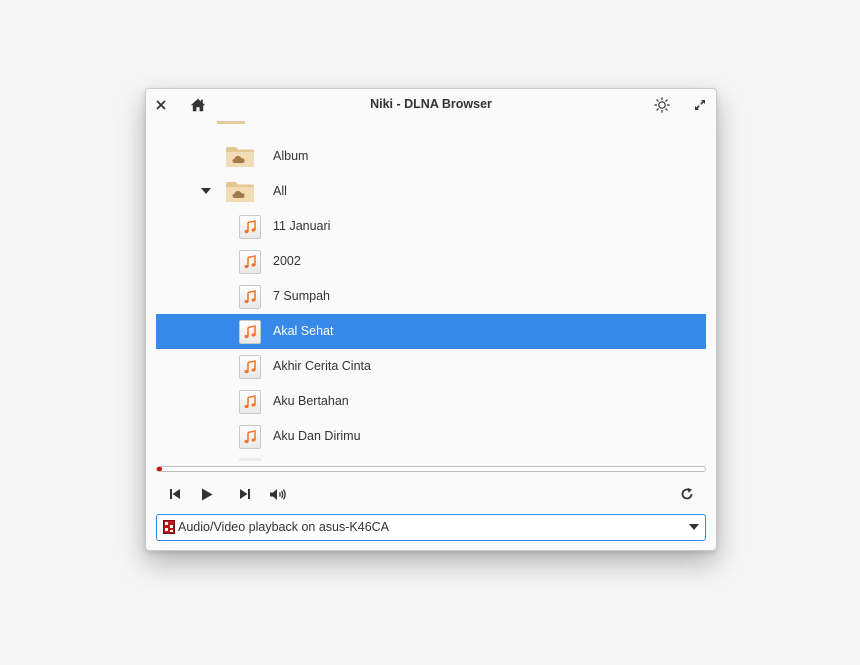  I want to click on next-button, so click(245, 494).